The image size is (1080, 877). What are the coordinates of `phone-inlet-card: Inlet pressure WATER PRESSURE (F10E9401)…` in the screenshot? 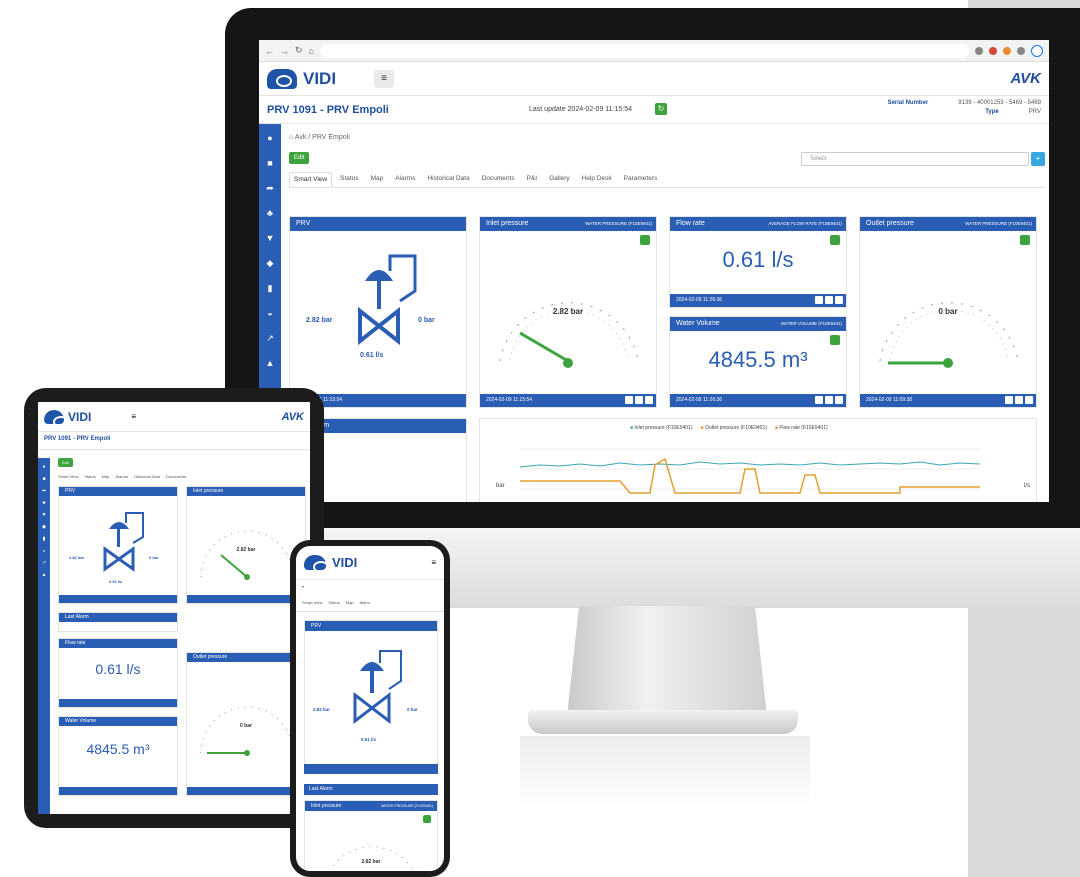 It's located at (371, 835).